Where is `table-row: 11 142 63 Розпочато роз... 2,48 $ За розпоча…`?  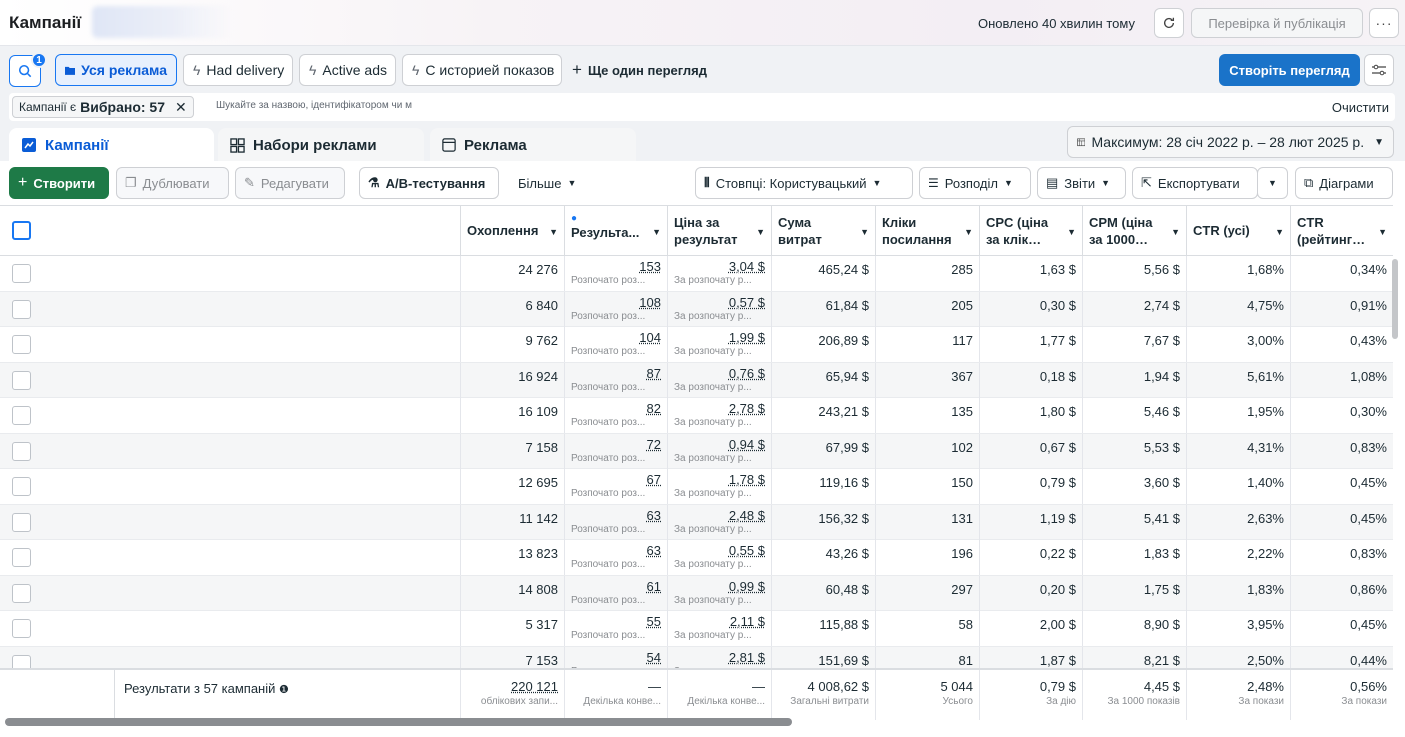 table-row: 11 142 63 Розпочато роз... 2,48 $ За розпоча… is located at coordinates (696, 522).